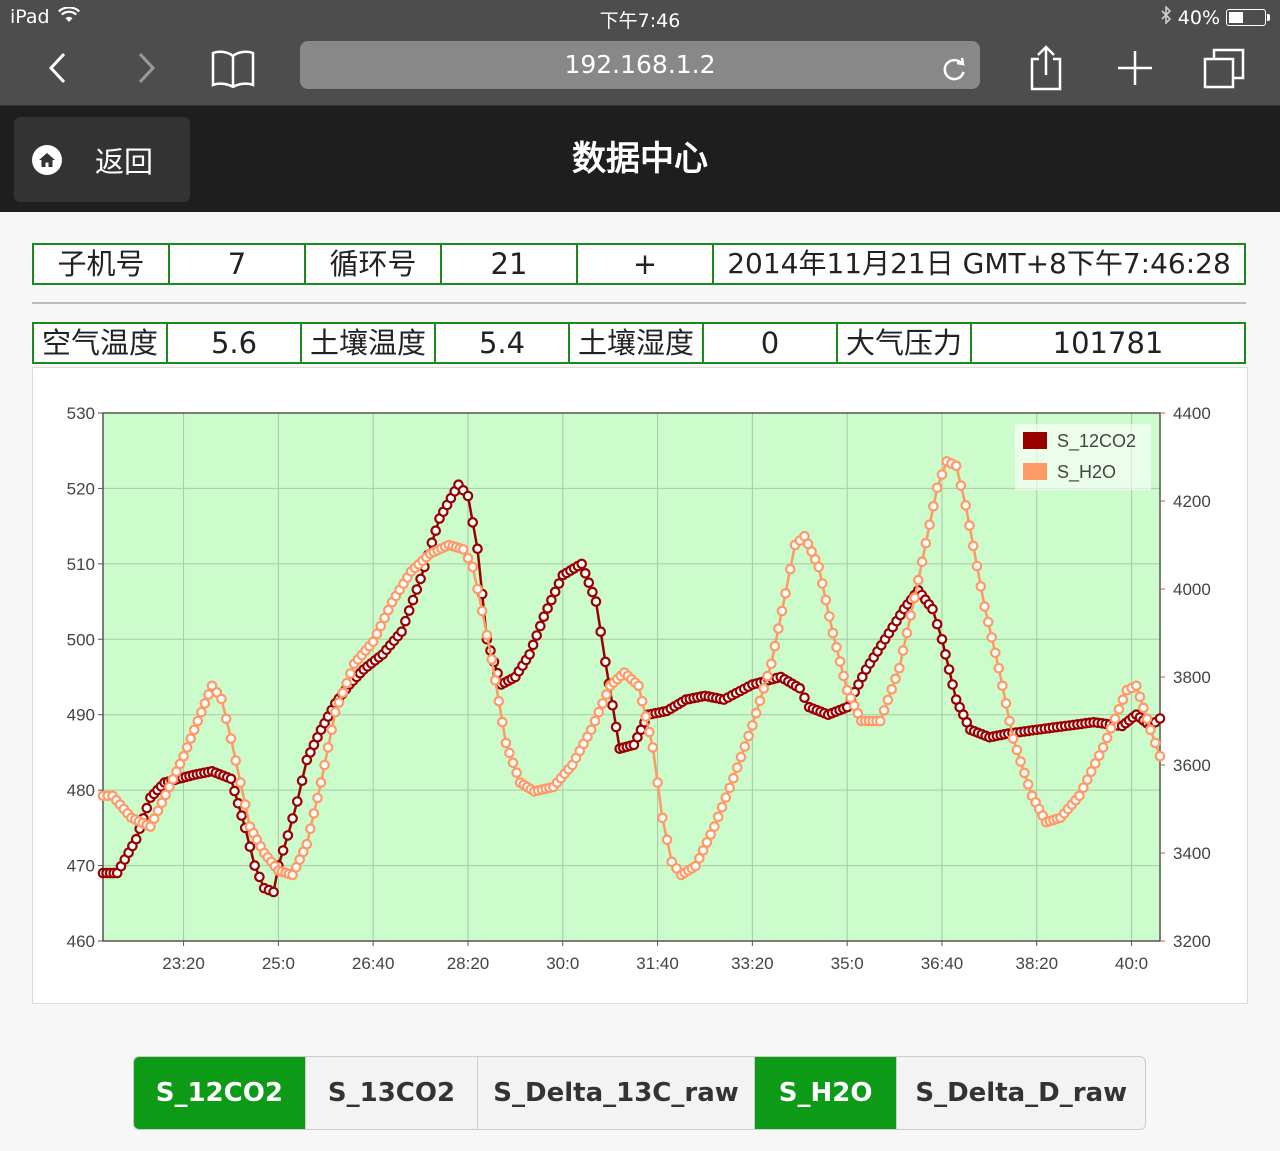  What do you see at coordinates (1021, 1093) in the screenshot?
I see `series-button-deltad: S_Delta_D_raw` at bounding box center [1021, 1093].